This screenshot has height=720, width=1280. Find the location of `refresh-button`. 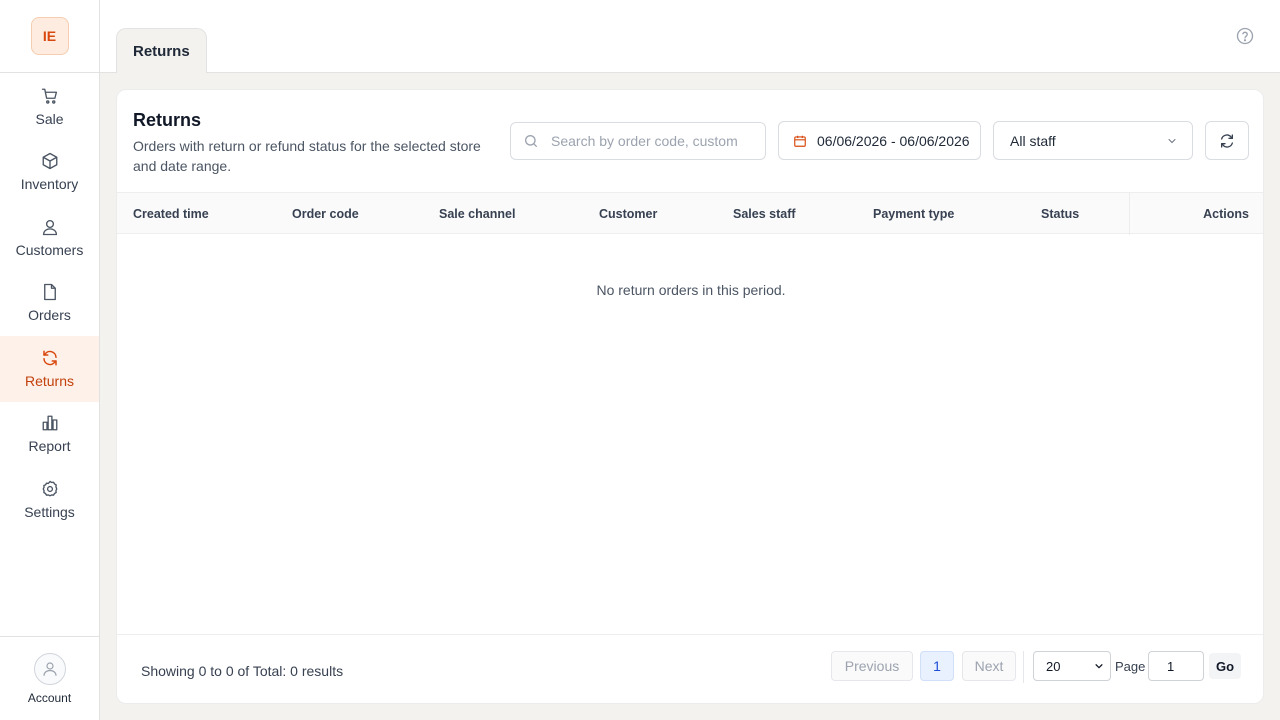

refresh-button is located at coordinates (1227, 140).